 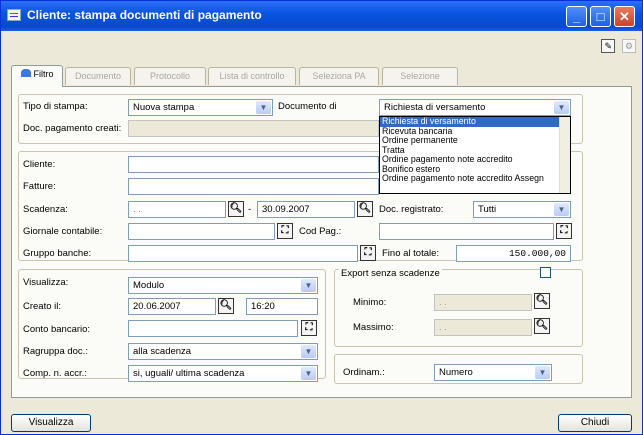 I want to click on conto-bancario-label: Conto bancario:, so click(x=57, y=329).